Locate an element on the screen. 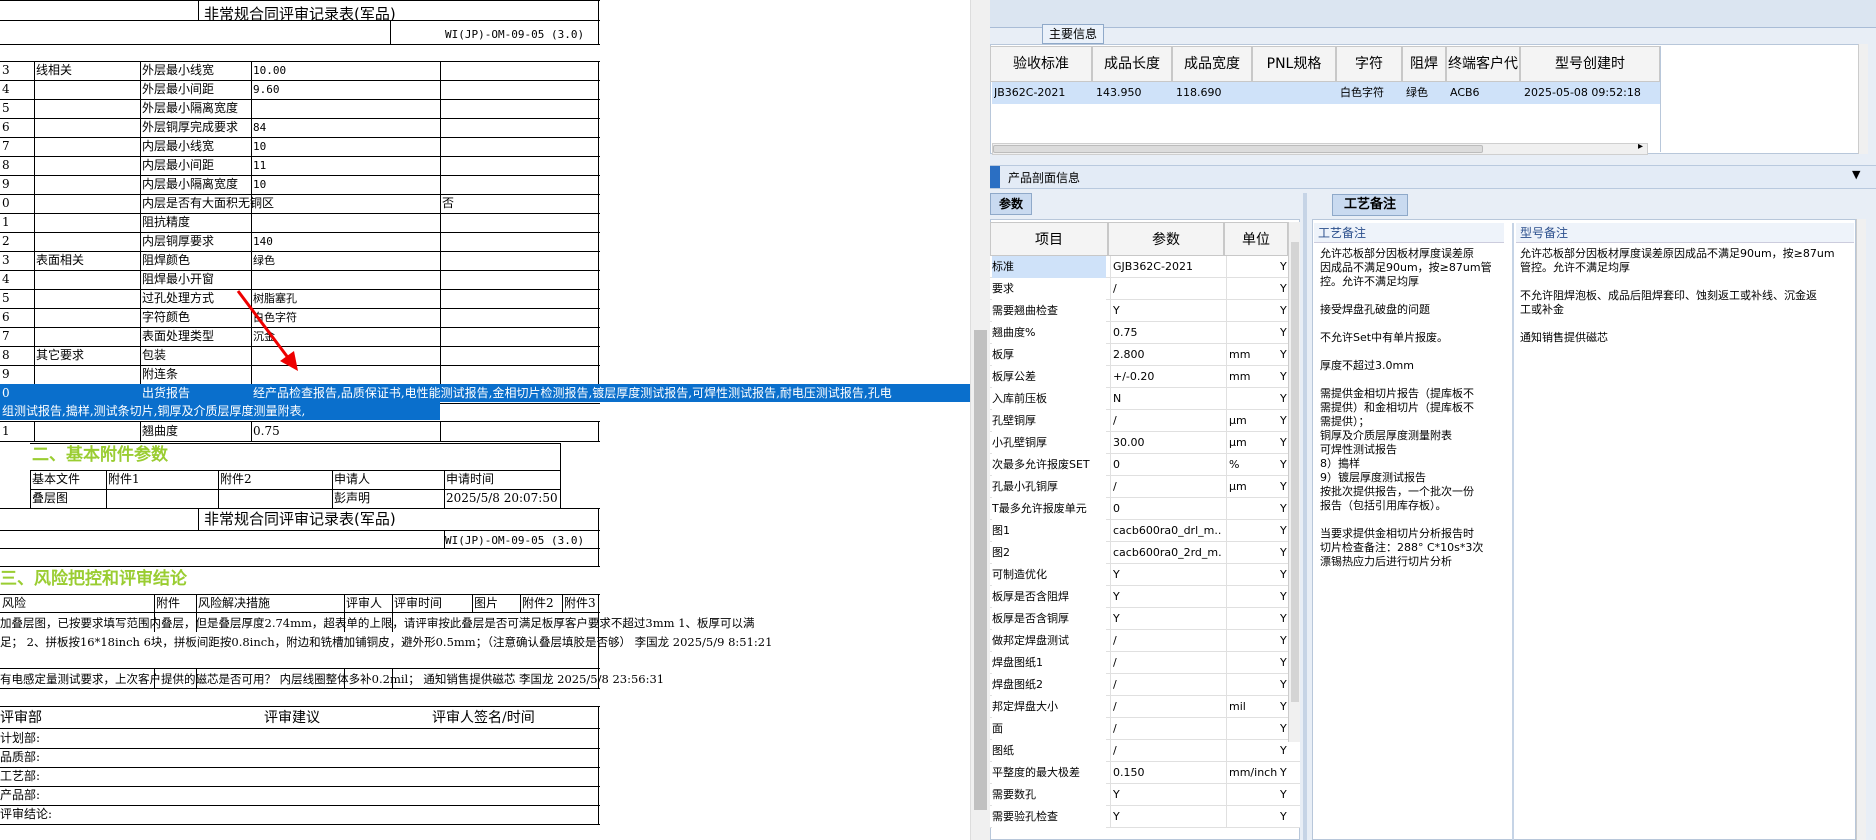 This screenshot has height=840, width=1876. row-no: 3 is located at coordinates (6, 260).